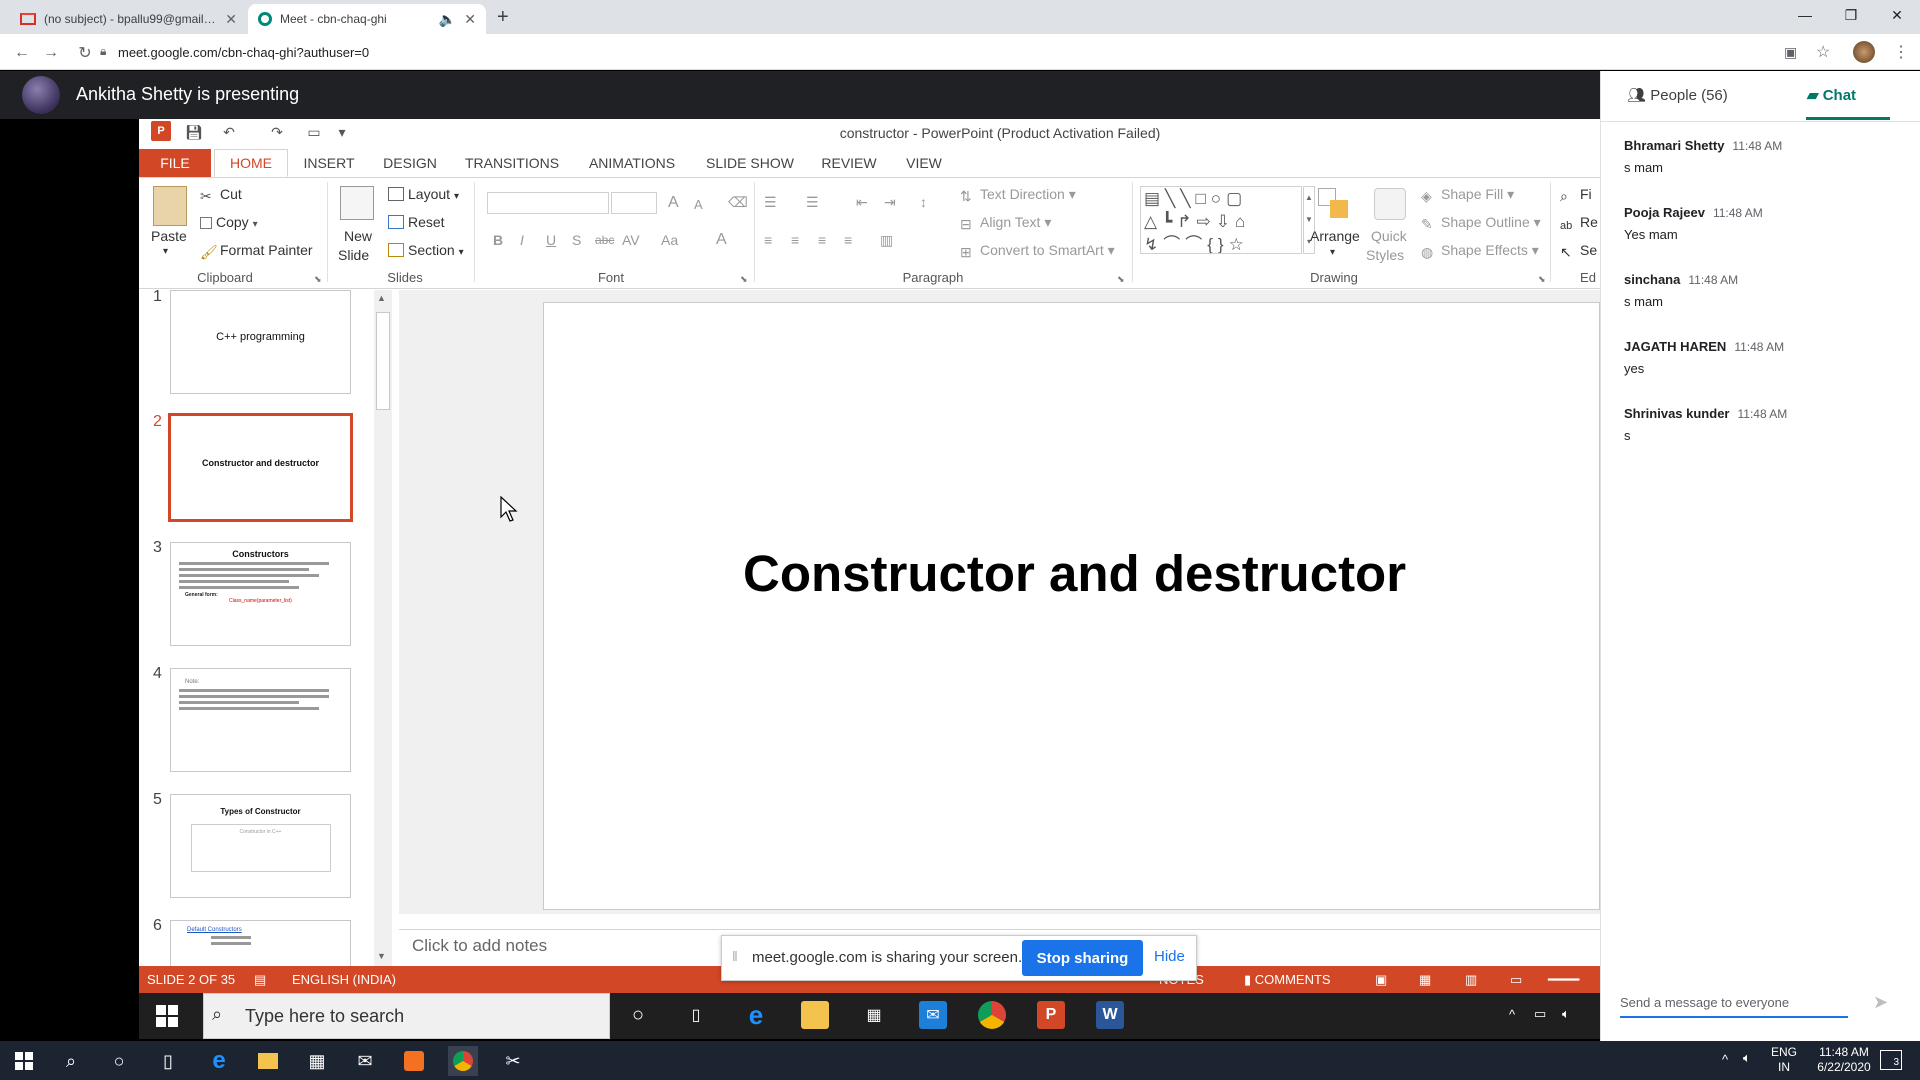 The image size is (1920, 1080). Describe the element at coordinates (632, 163) in the screenshot. I see `tab-animations: ANIMATIONS` at that location.